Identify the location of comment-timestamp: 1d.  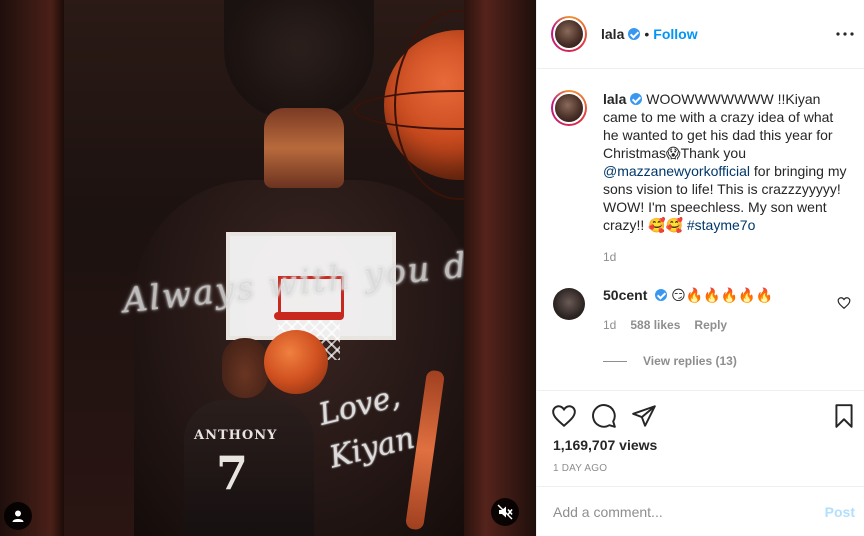
(609, 325).